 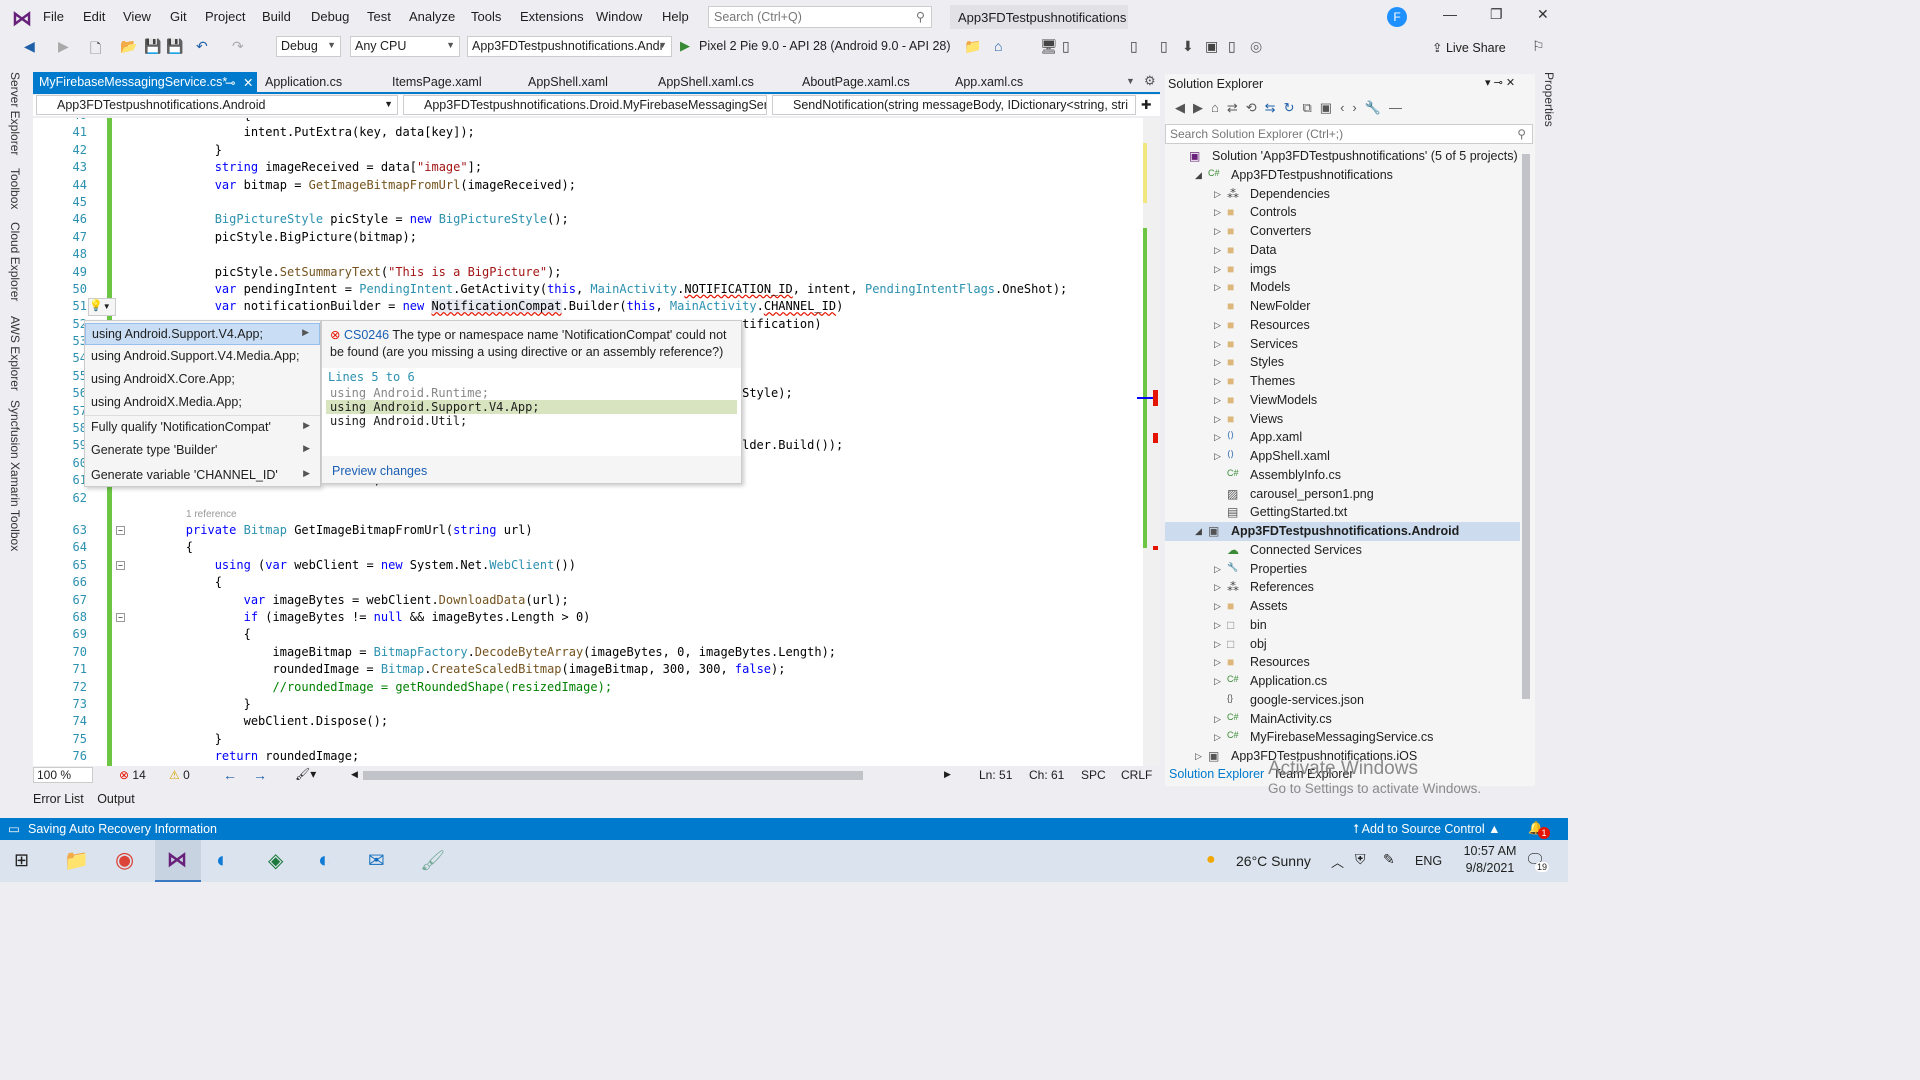 I want to click on cloud-explorer-tab: Cloud Explorer, so click(x=15, y=261).